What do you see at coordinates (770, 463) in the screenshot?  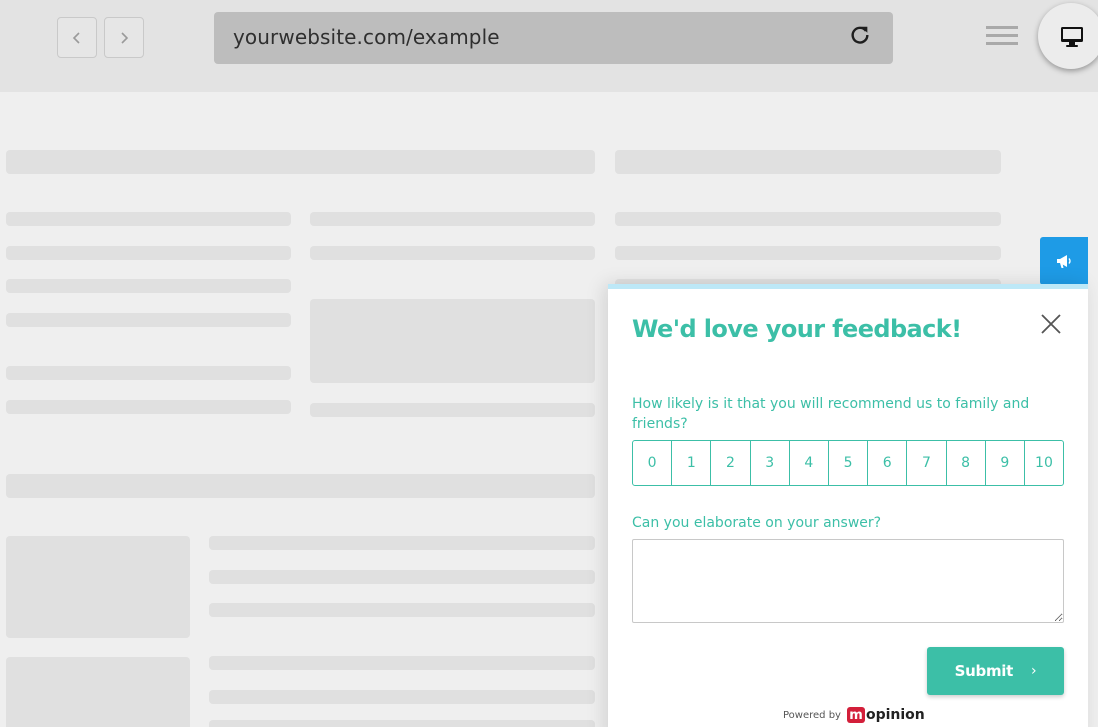 I see `nps-option-3: 3` at bounding box center [770, 463].